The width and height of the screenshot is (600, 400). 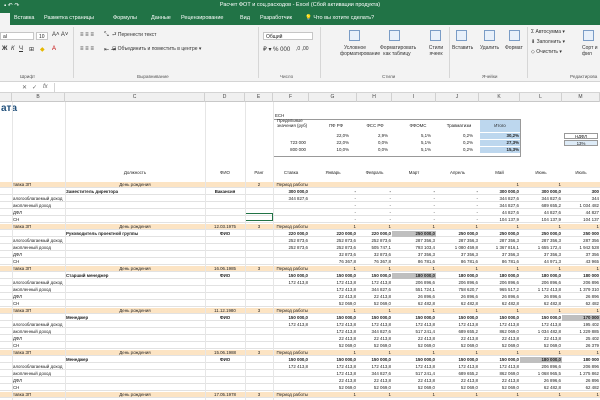 What do you see at coordinates (541, 339) in the screenshot?
I see `cell-l: 22 413,8` at bounding box center [541, 339].